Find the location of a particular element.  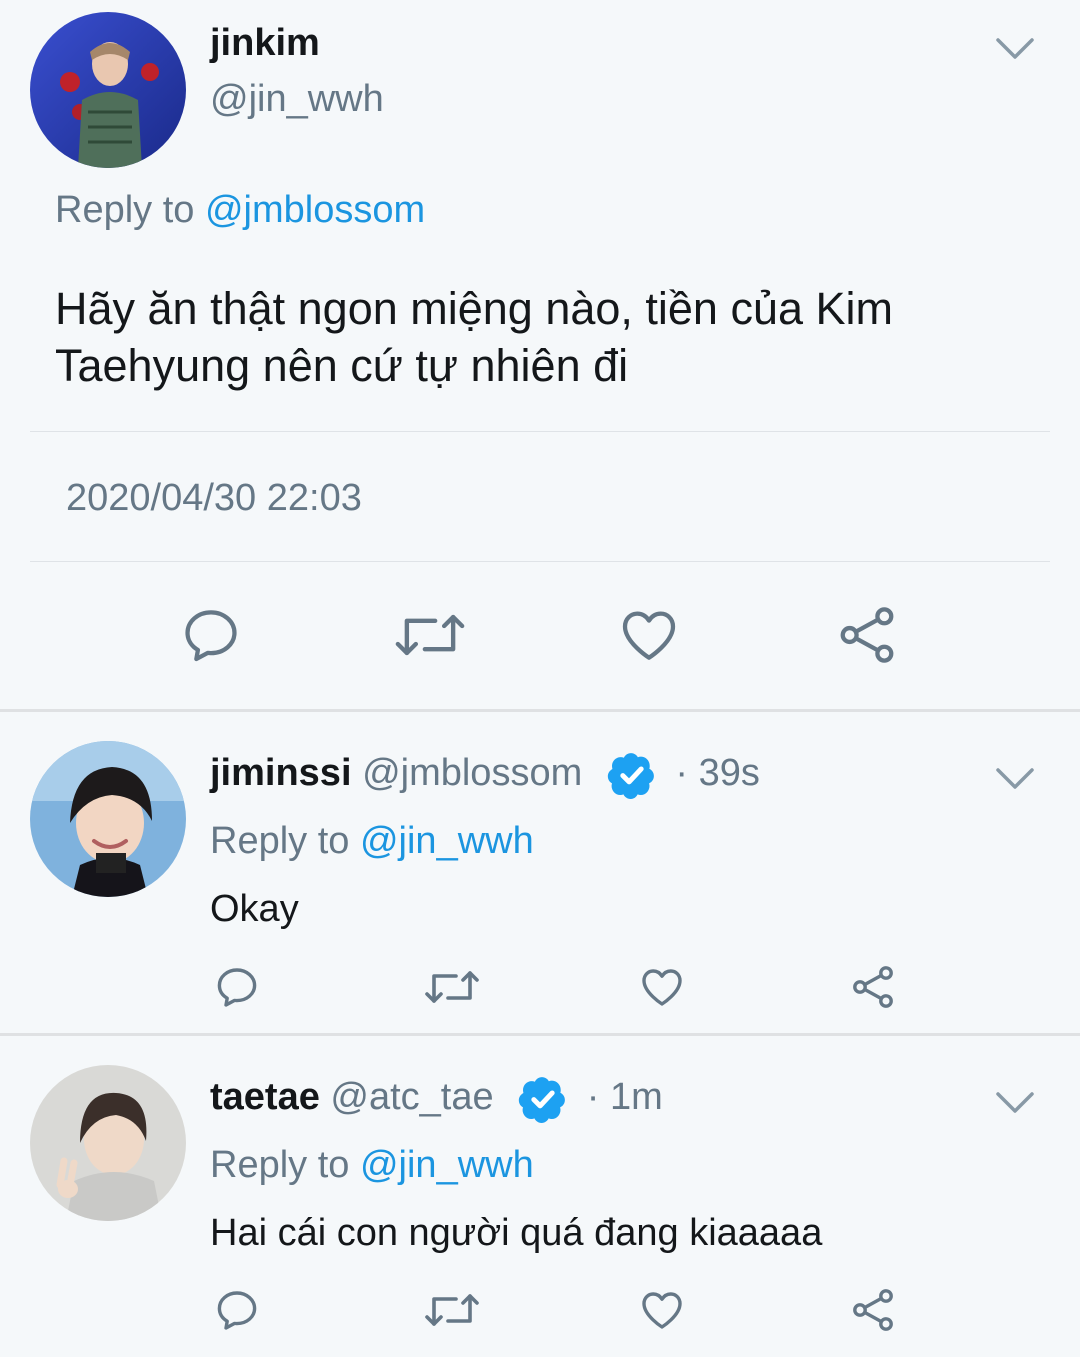

tweet-time: · 1m is located at coordinates (625, 1097).